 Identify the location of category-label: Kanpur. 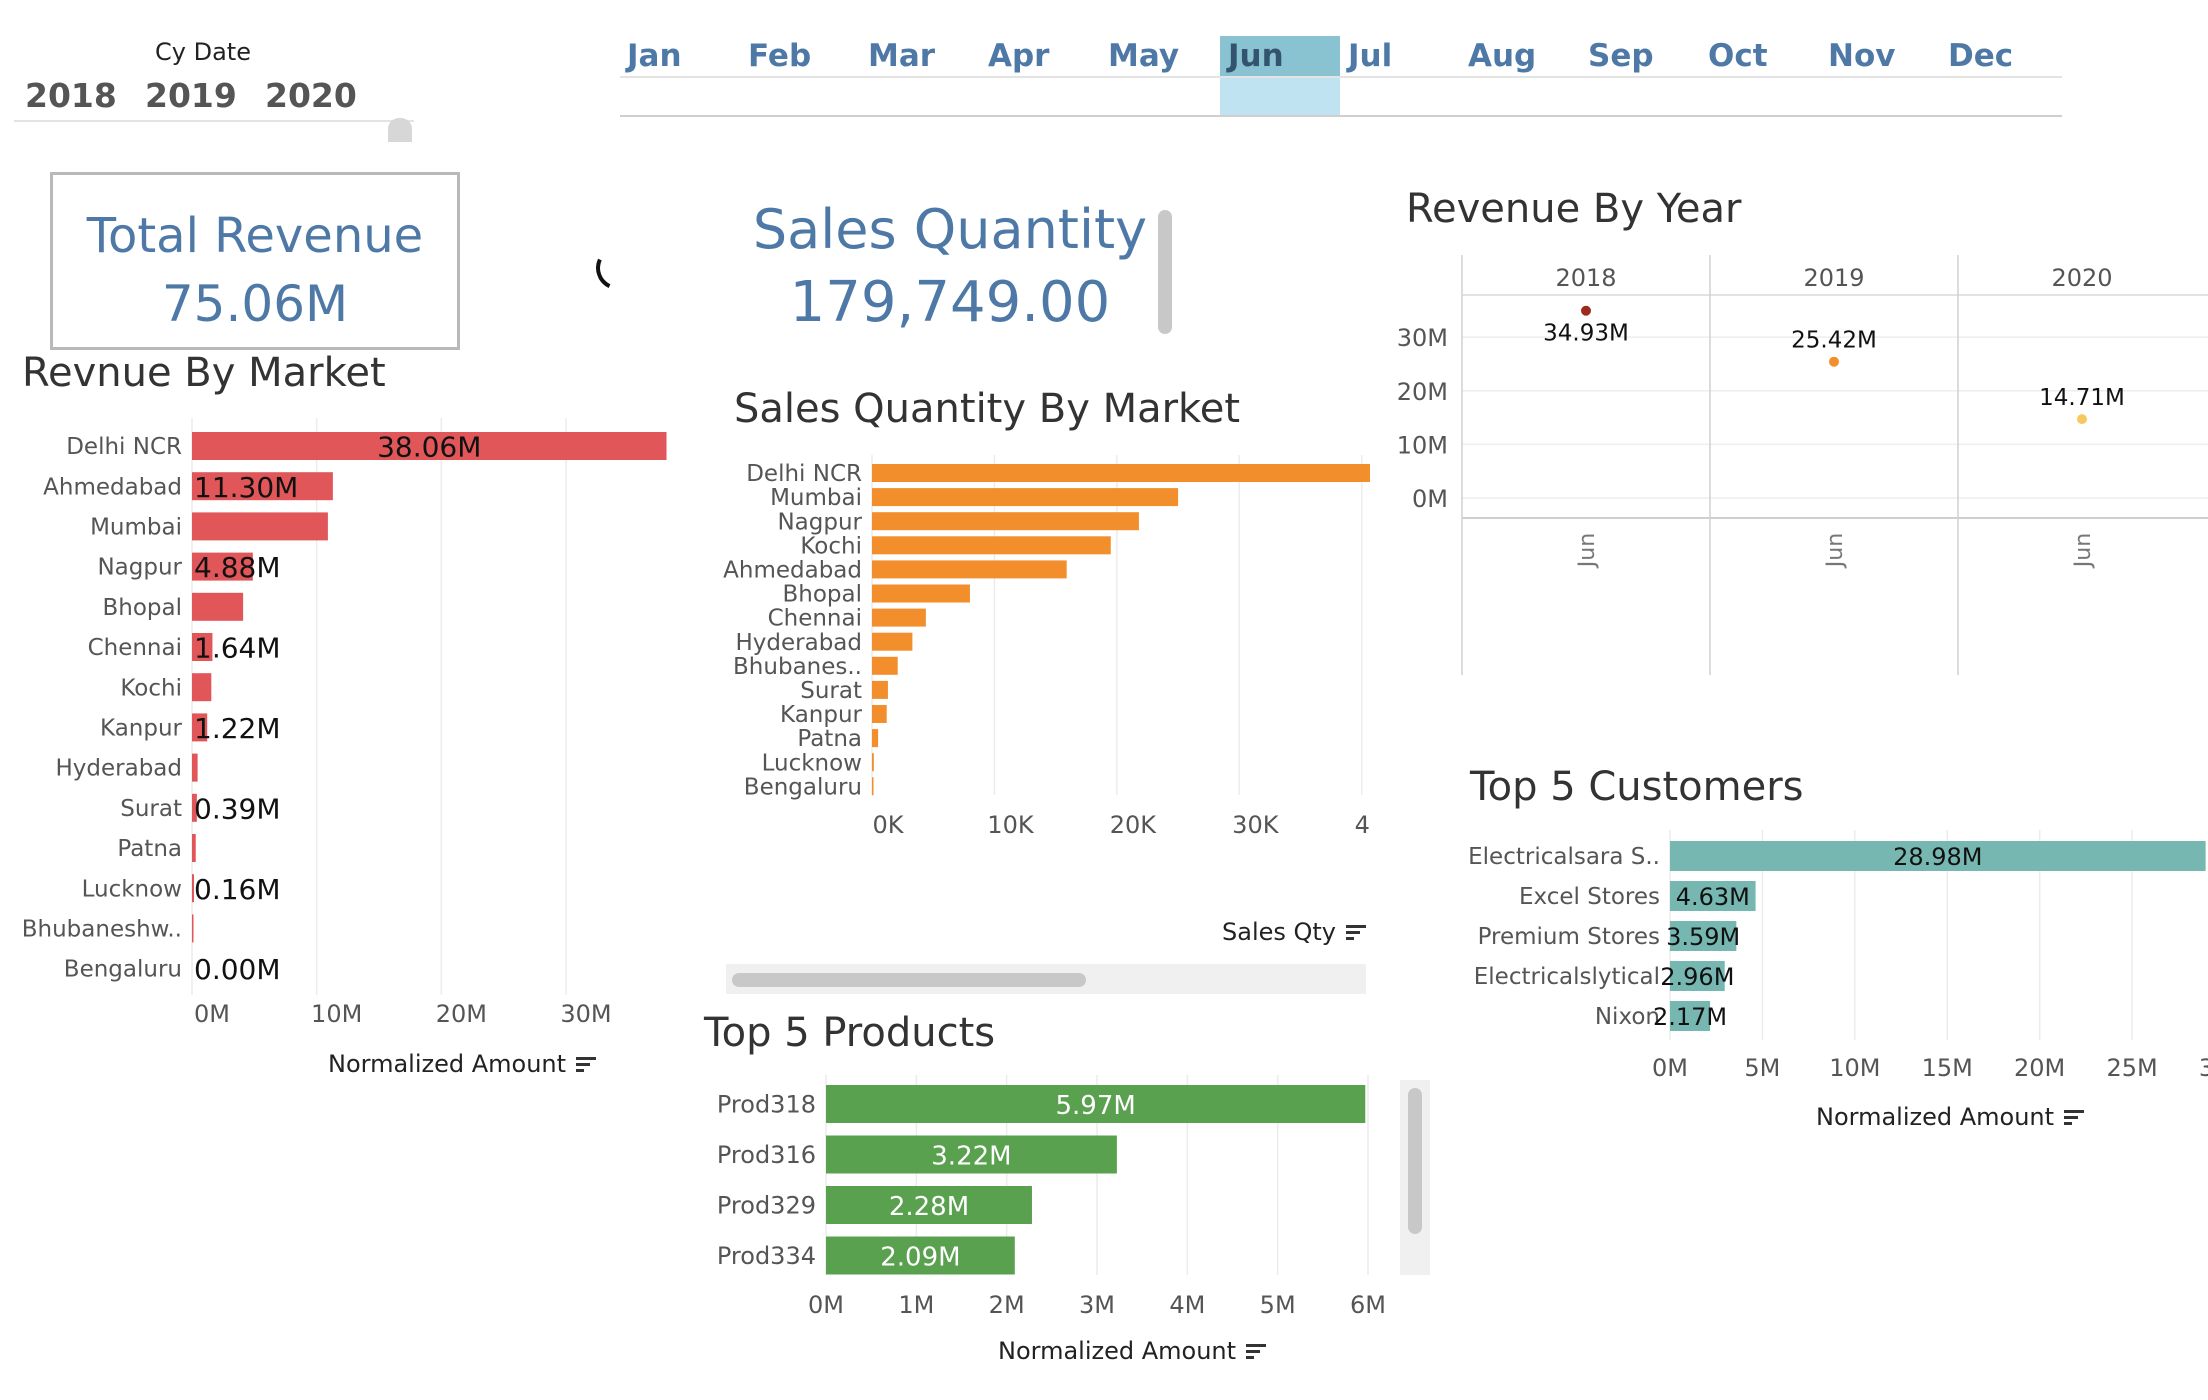
(141, 728).